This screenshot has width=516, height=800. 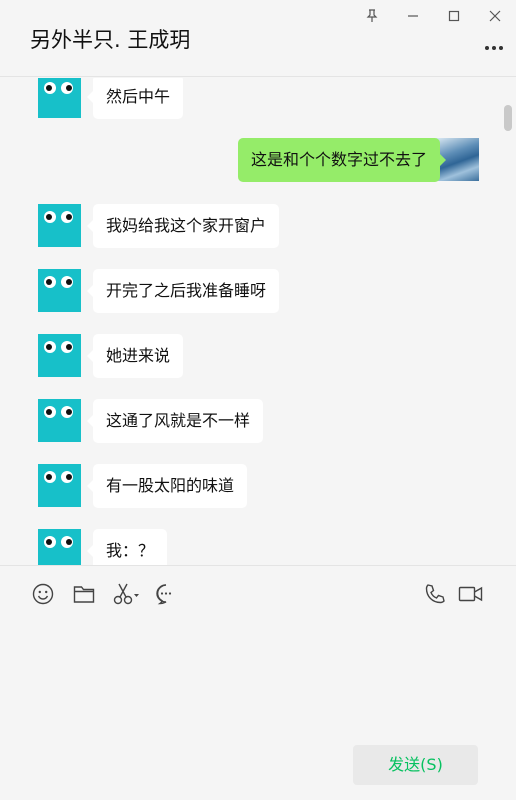 What do you see at coordinates (495, 16) in the screenshot?
I see `close-icon` at bounding box center [495, 16].